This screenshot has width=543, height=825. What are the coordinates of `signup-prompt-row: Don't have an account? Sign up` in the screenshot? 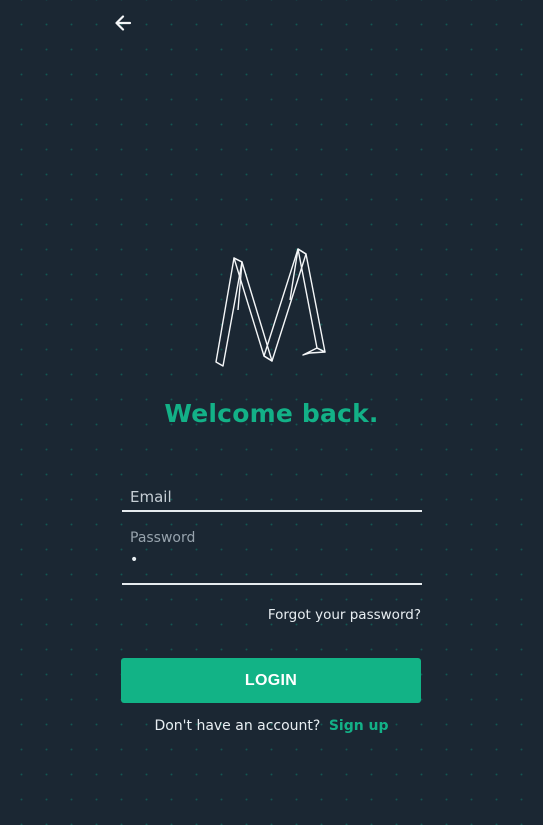 It's located at (271, 726).